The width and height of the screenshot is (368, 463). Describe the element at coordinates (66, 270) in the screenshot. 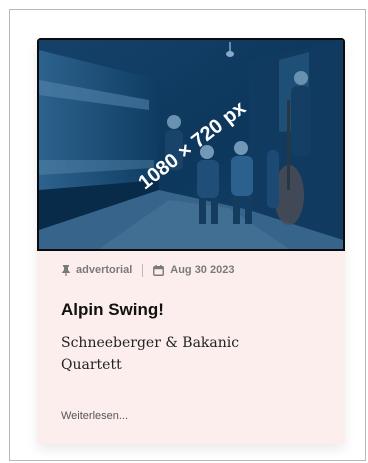

I see `pin-icon` at that location.